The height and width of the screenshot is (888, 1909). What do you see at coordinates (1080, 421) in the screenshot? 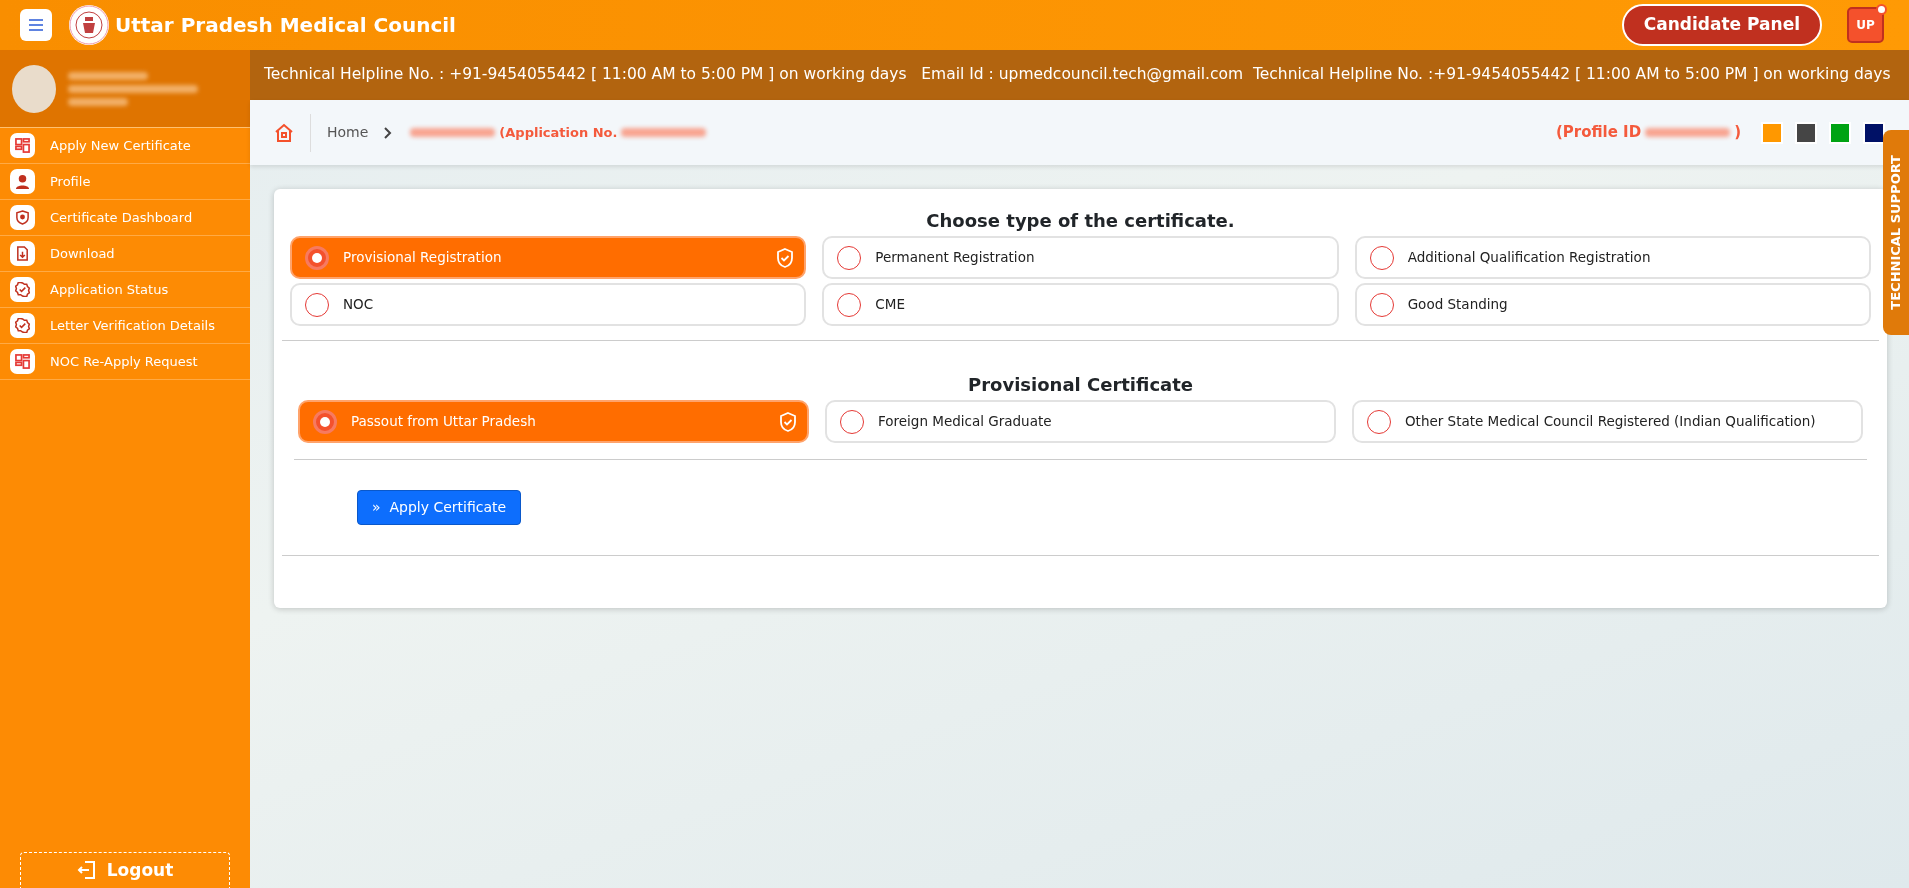
I see `certificate-option: Foreign Medical Graduate` at bounding box center [1080, 421].